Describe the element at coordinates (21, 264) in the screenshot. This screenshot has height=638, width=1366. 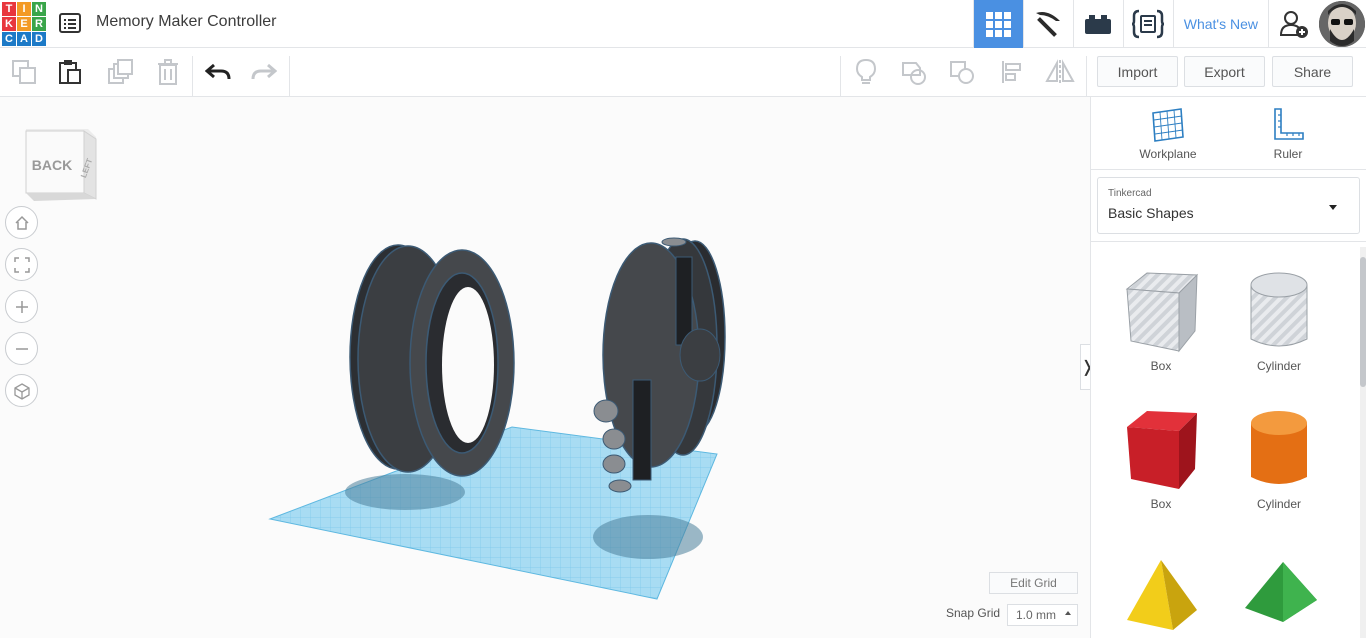
I see `fit-view-icon` at that location.